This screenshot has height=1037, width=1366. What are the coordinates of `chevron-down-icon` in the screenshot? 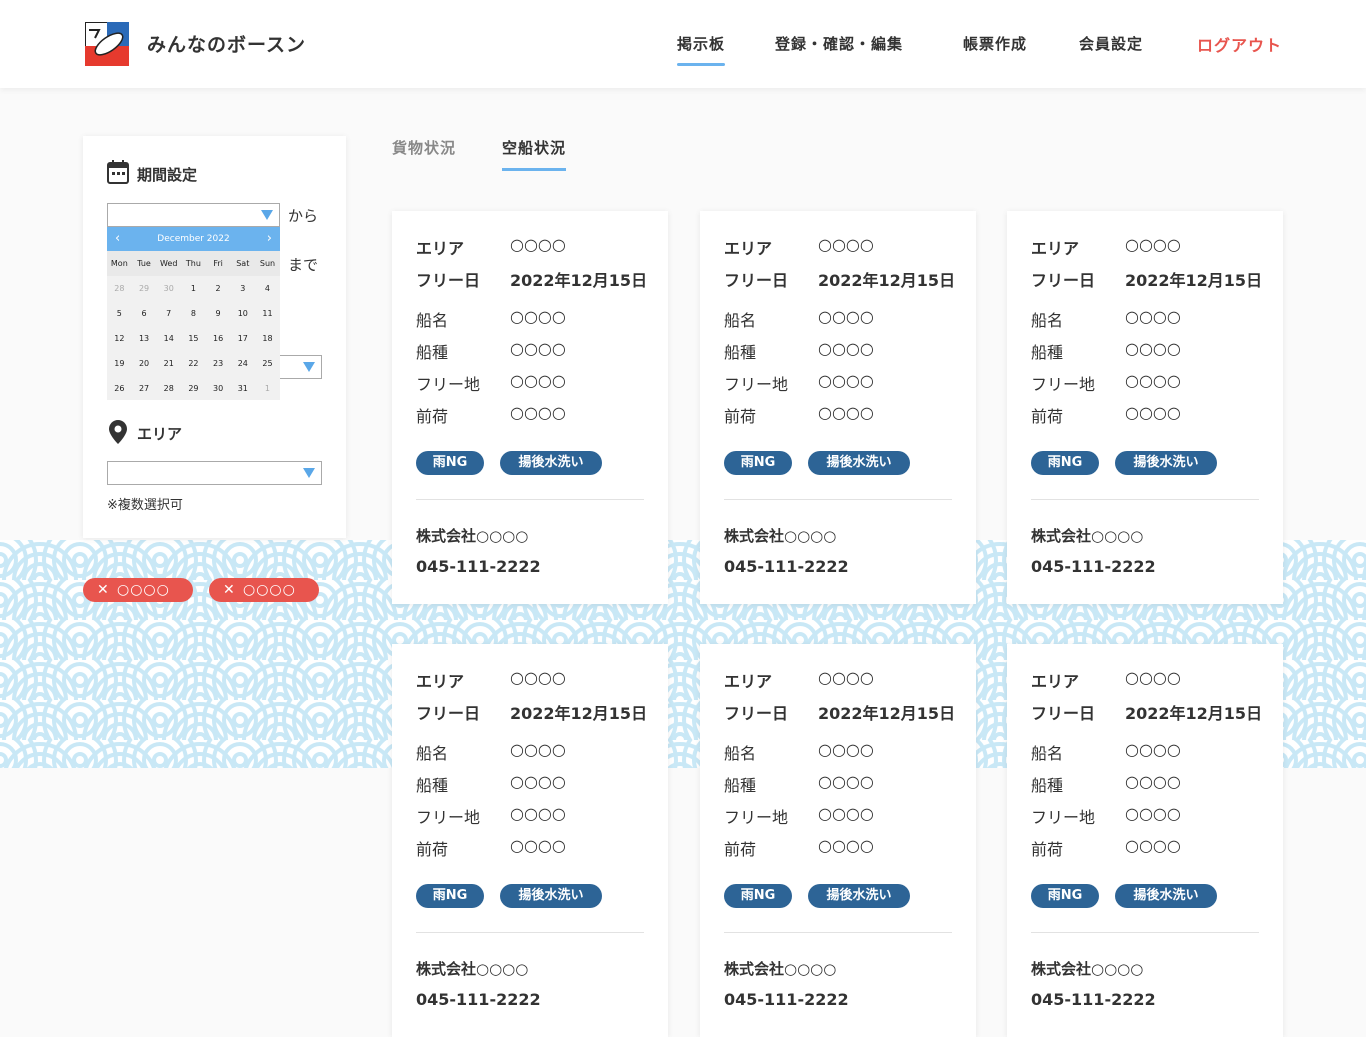 It's located at (267, 215).